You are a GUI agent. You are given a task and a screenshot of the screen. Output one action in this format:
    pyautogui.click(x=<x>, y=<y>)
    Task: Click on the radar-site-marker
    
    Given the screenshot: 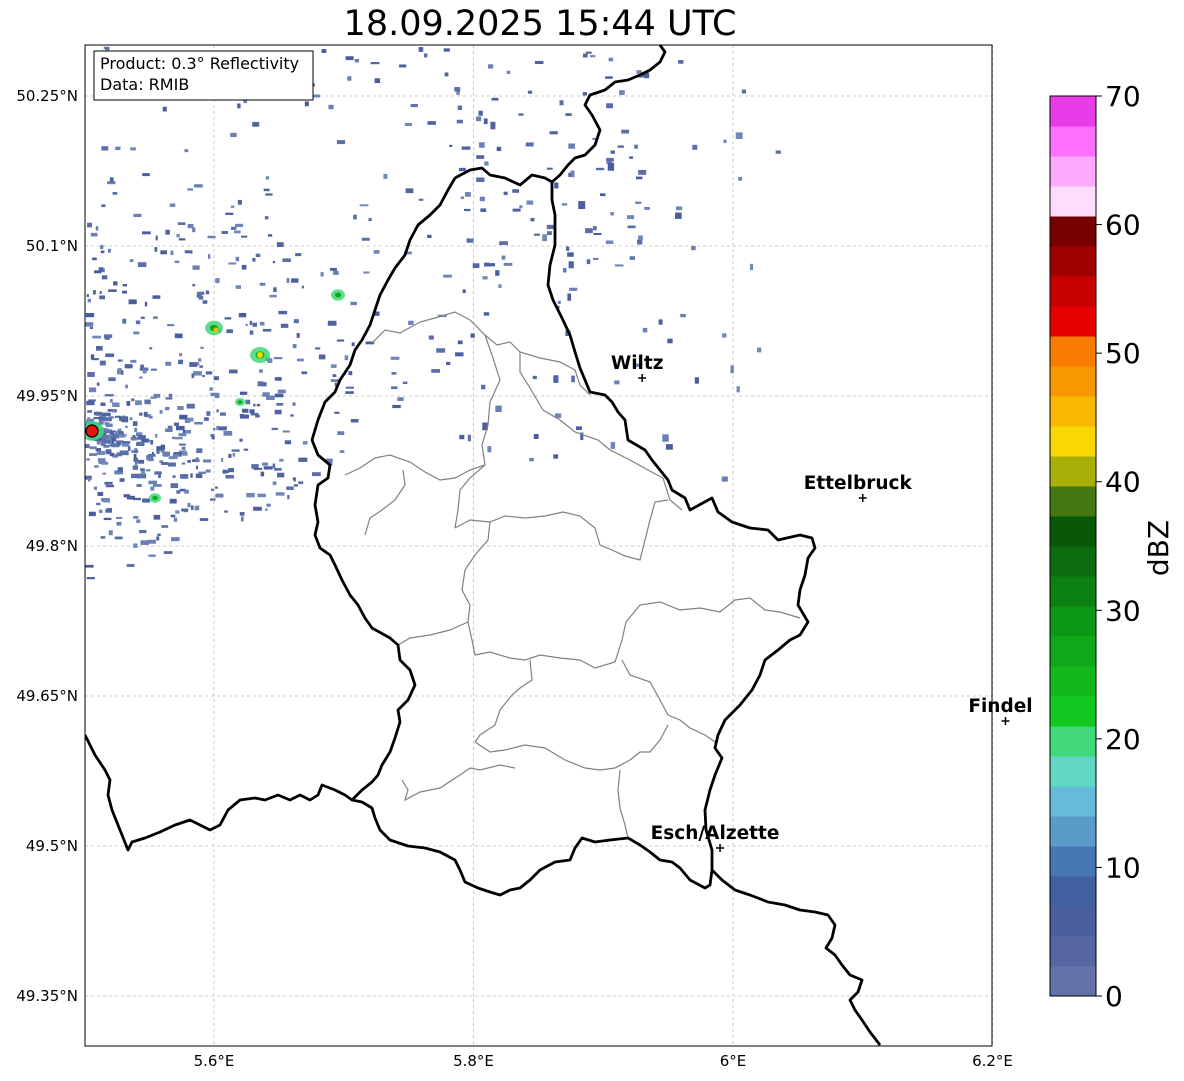 What is the action you would take?
    pyautogui.click(x=92, y=431)
    